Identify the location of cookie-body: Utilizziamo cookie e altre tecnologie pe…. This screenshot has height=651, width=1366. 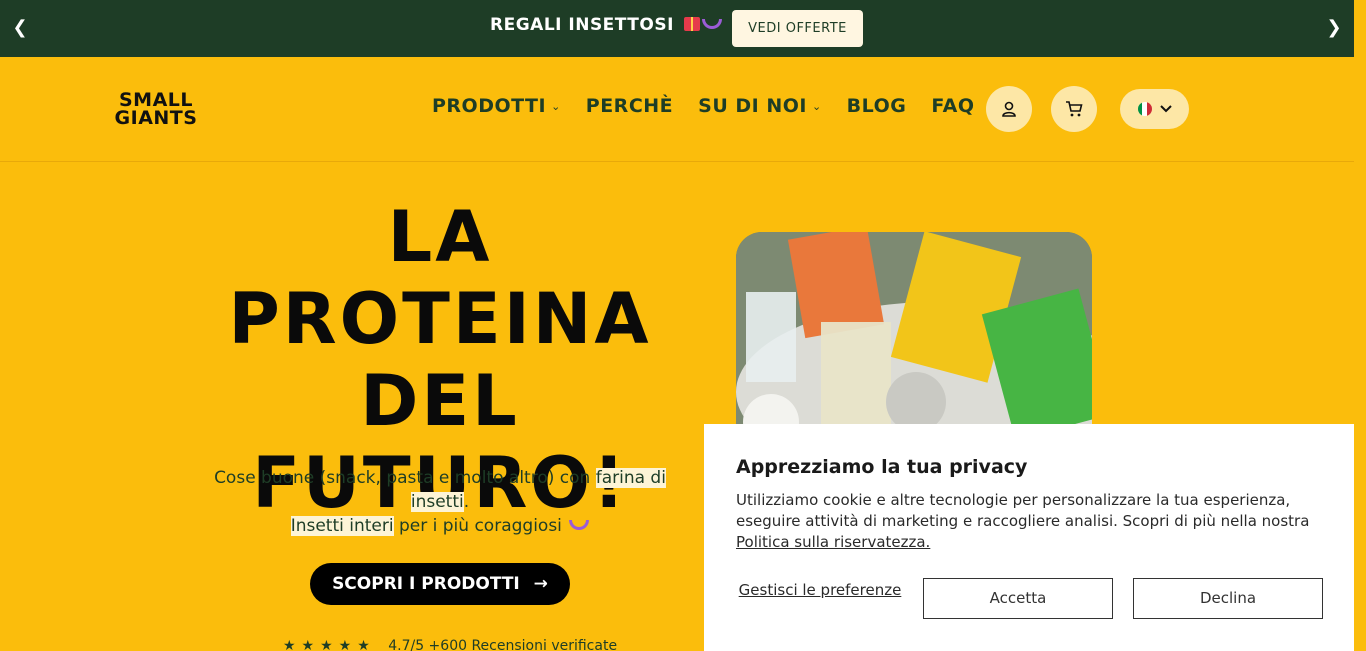
(1029, 521).